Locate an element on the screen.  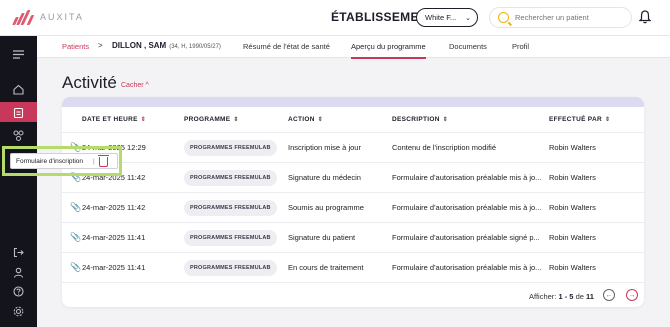
column-header-description: DESCRIPTION ⇕ is located at coordinates (420, 119).